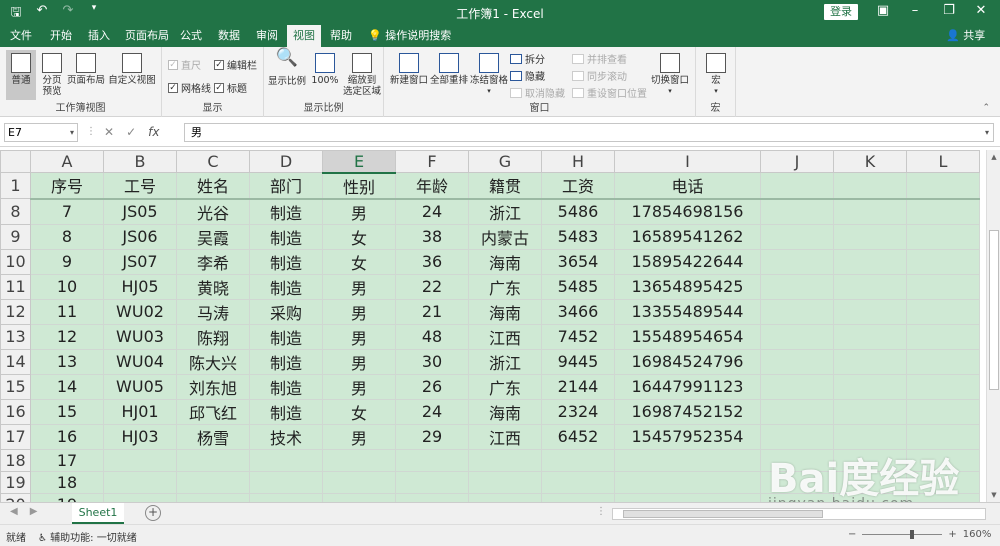  What do you see at coordinates (578, 286) in the screenshot?
I see `cell-h: 5485` at bounding box center [578, 286].